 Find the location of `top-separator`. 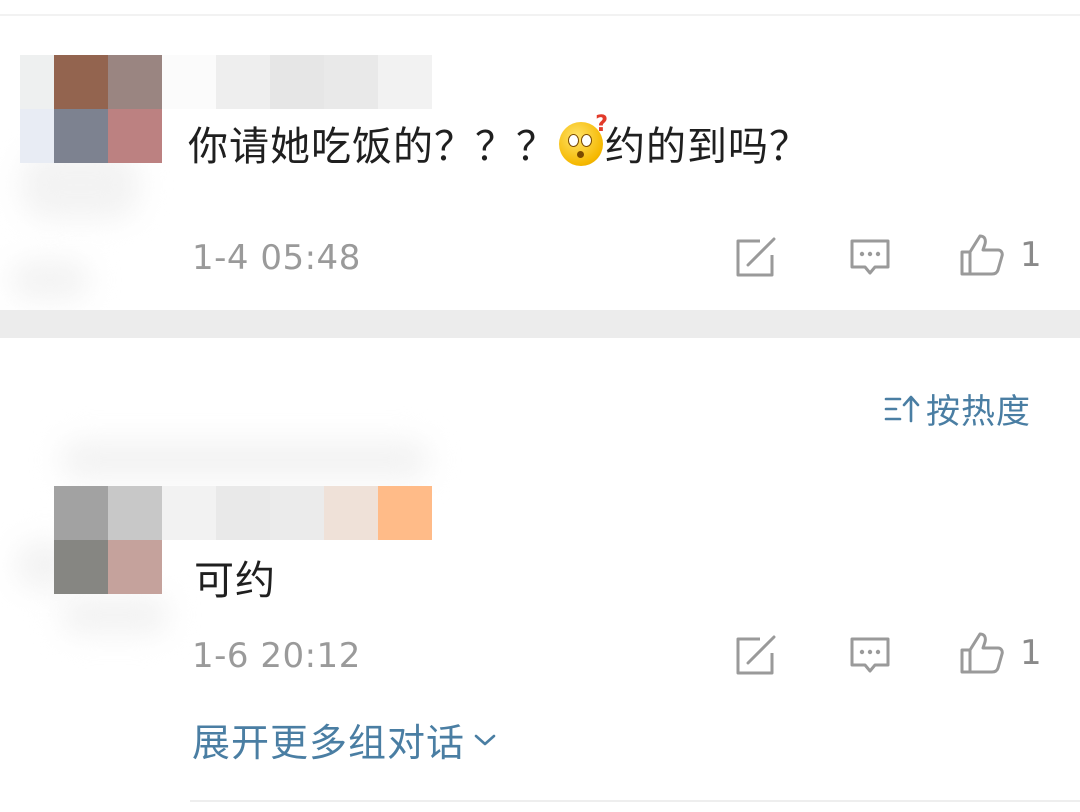

top-separator is located at coordinates (540, 15).